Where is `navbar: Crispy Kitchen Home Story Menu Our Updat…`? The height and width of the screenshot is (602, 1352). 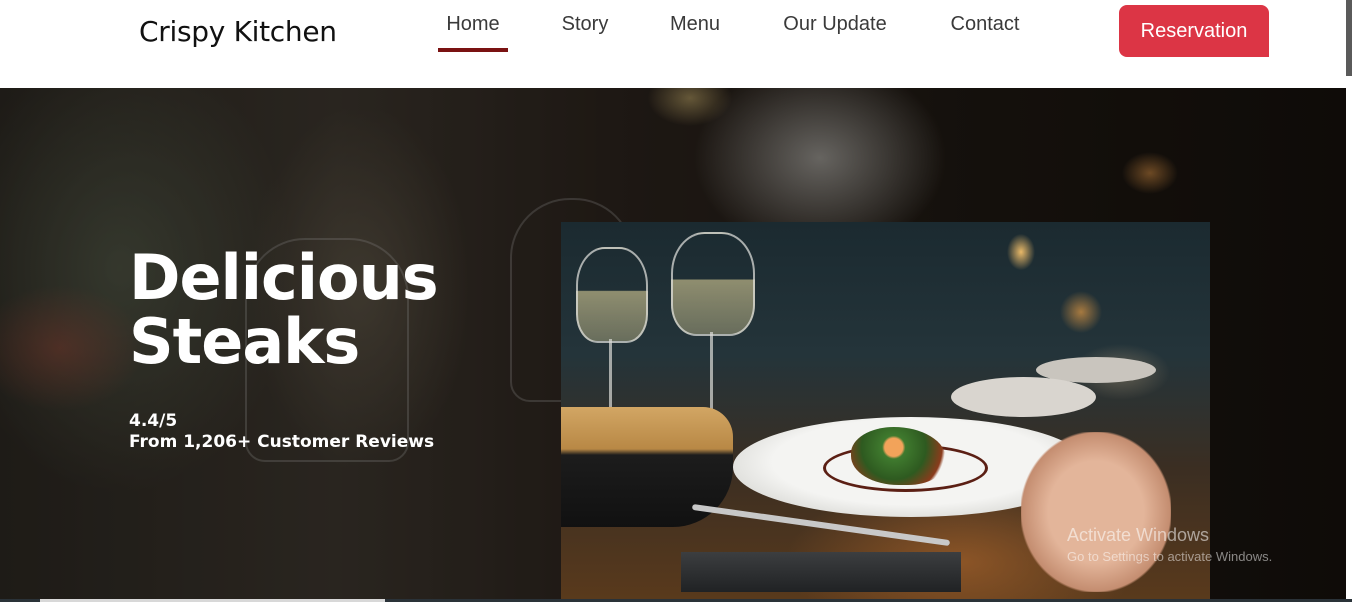
navbar: Crispy Kitchen Home Story Menu Our Updat… is located at coordinates (676, 44).